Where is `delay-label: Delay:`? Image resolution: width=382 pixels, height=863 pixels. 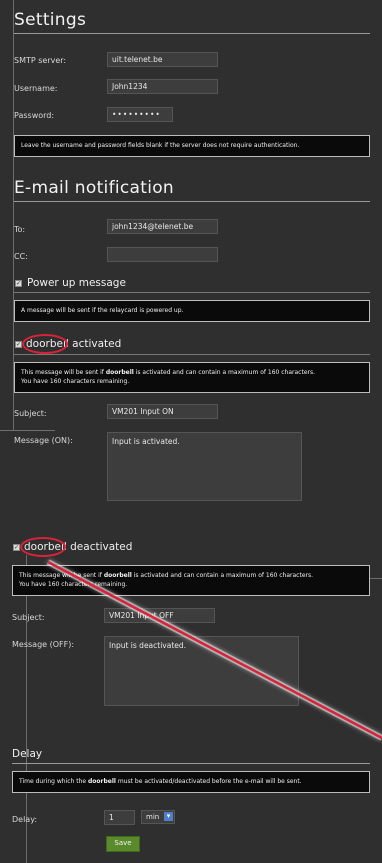
delay-label: Delay: is located at coordinates (25, 819).